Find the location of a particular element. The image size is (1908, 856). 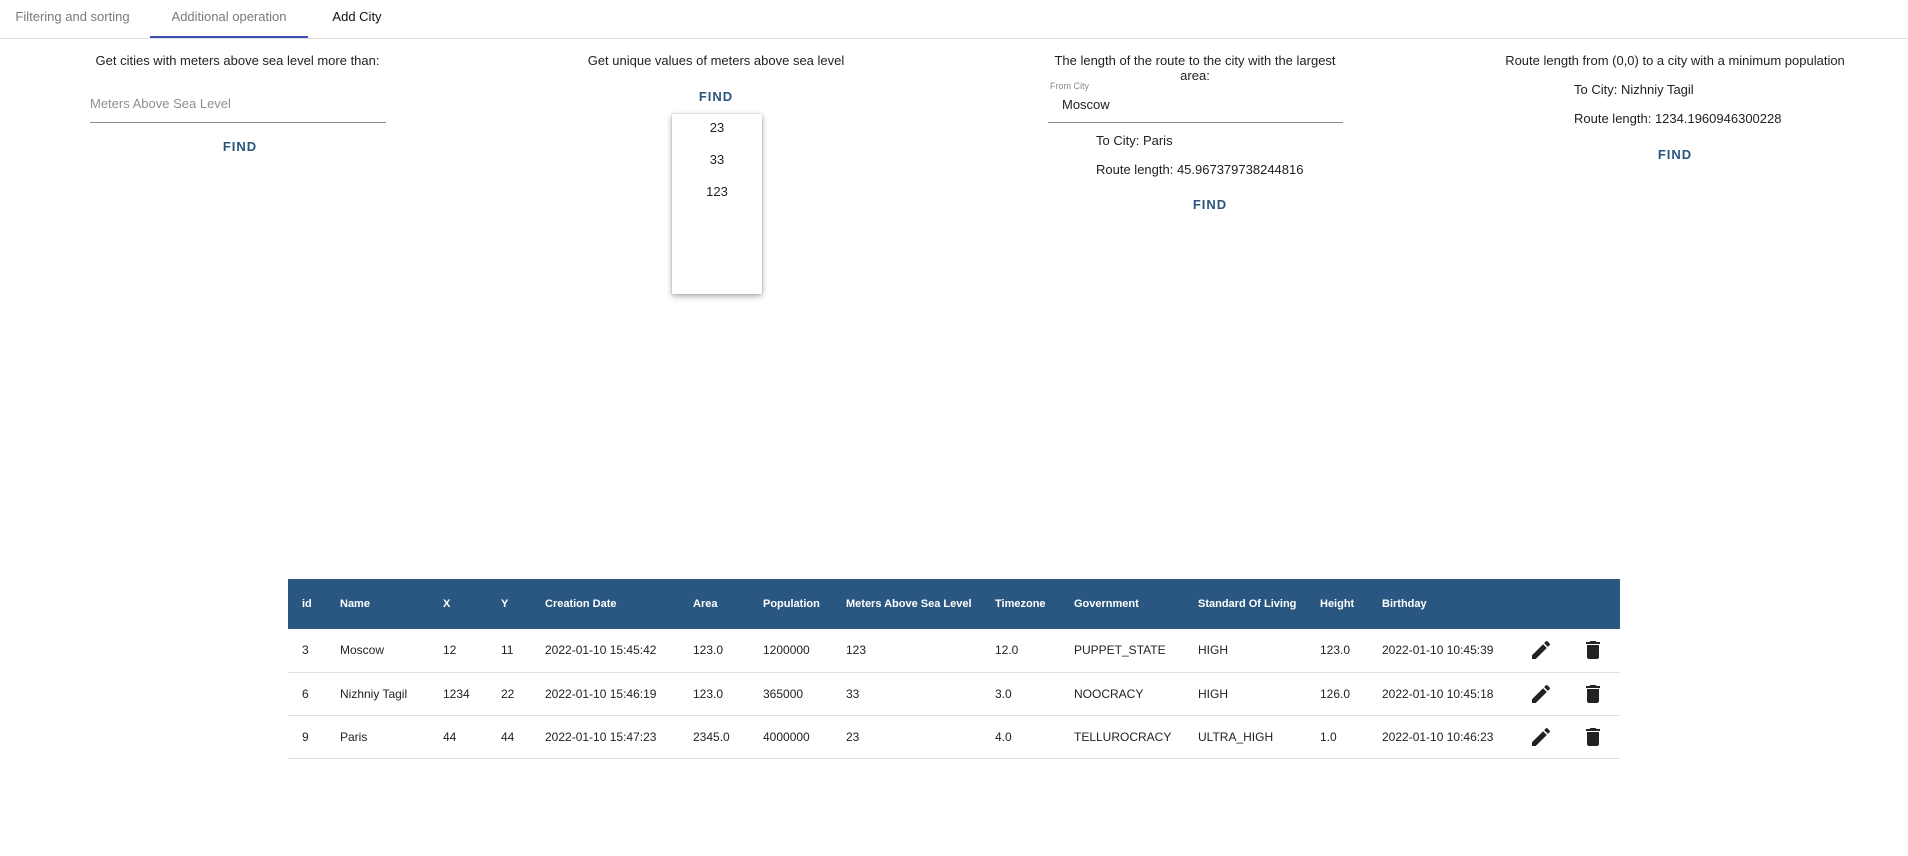

column-header-y: Y is located at coordinates (505, 604).